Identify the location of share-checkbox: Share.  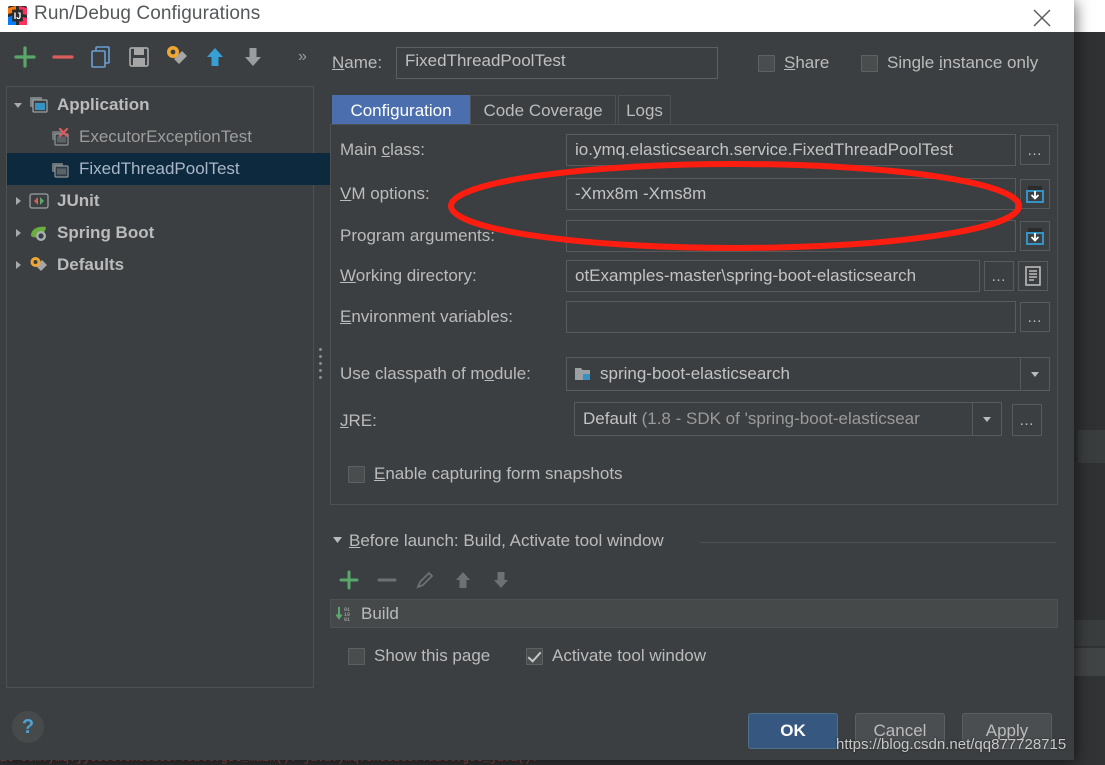
(793, 63).